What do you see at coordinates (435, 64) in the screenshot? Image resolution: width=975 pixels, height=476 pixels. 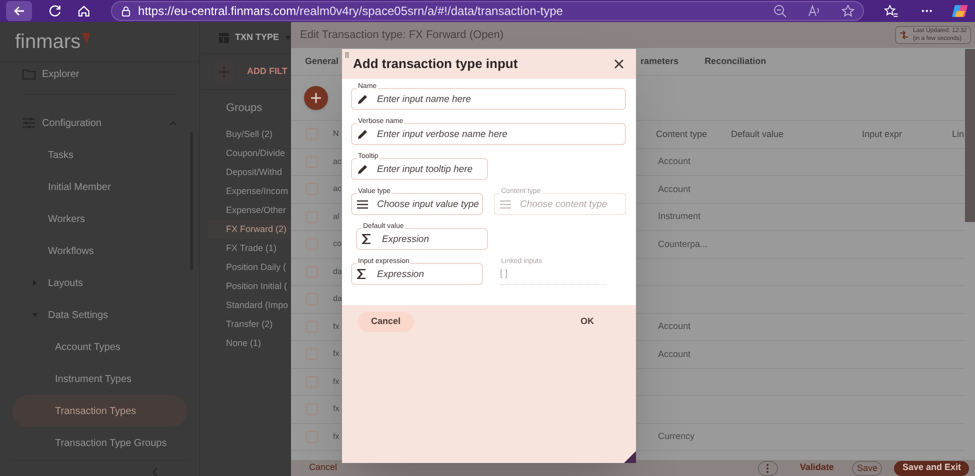 I see `dialog-title: Add transaction type input` at bounding box center [435, 64].